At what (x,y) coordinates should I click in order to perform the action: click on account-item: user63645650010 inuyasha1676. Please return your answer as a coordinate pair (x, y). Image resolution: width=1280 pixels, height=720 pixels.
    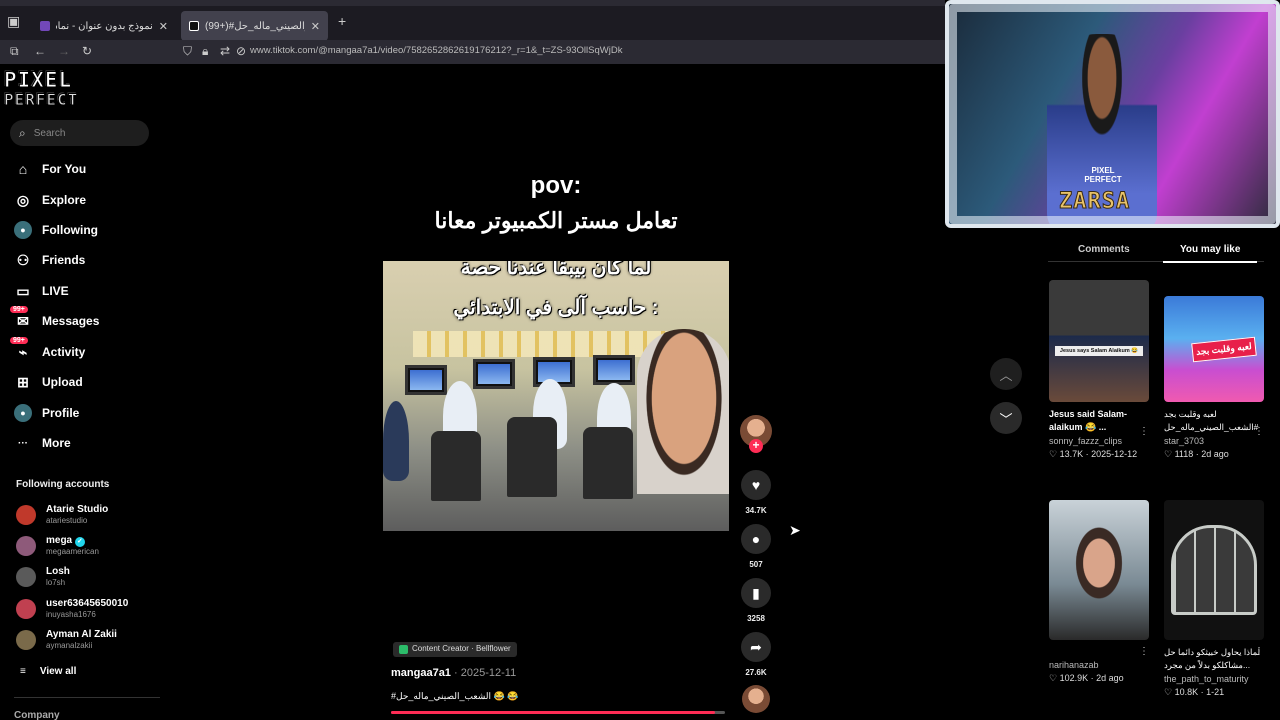
    Looking at the image, I should click on (72, 609).